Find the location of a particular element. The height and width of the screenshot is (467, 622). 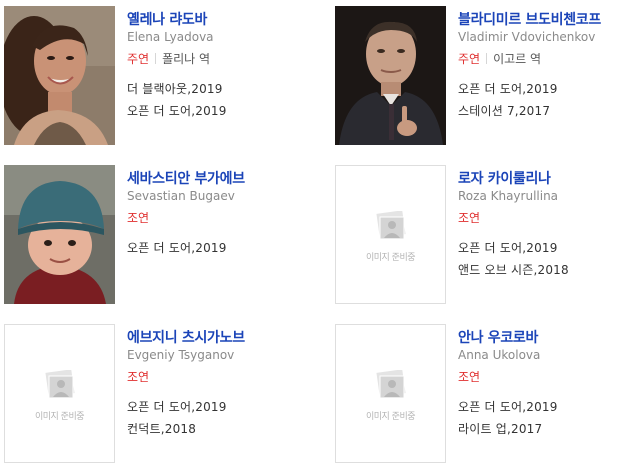

character-name: 폴리나 역 is located at coordinates (186, 59).